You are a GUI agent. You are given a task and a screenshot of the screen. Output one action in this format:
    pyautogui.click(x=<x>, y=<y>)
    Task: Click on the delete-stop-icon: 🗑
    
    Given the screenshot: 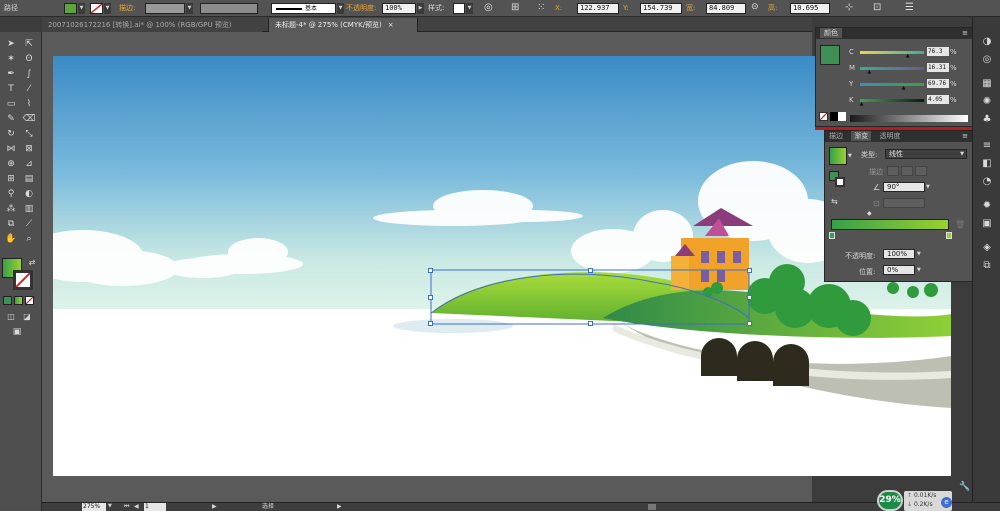 What is the action you would take?
    pyautogui.click(x=960, y=224)
    